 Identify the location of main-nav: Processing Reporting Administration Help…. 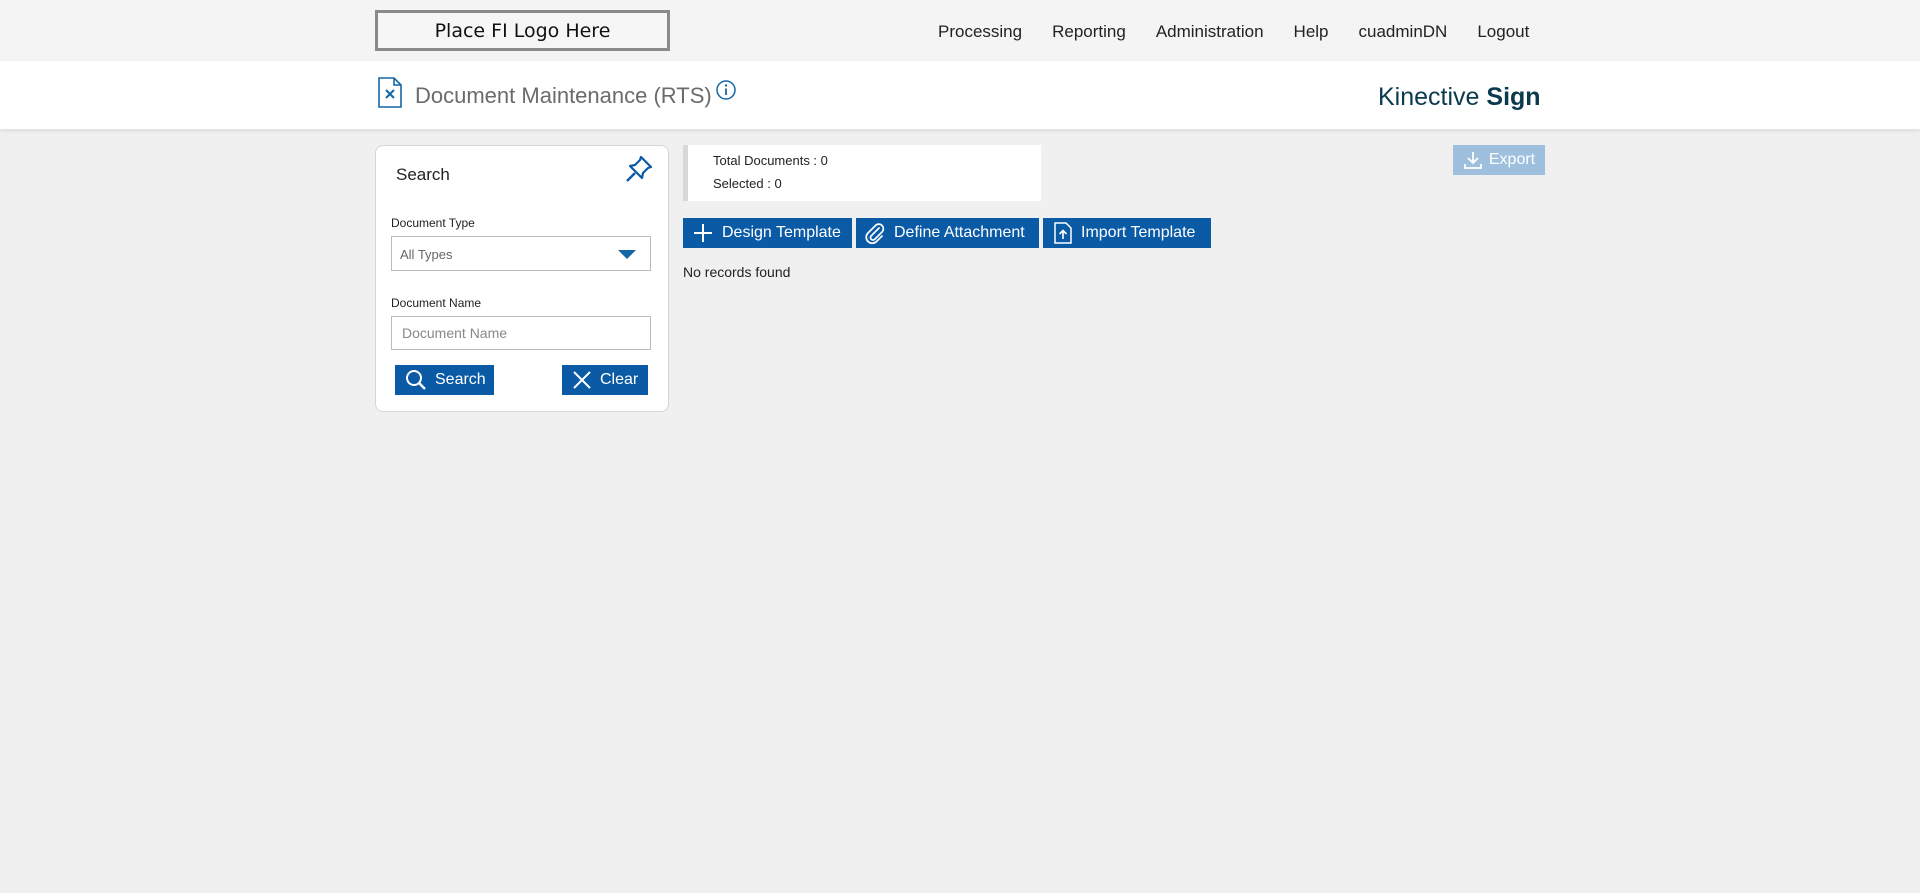
(1248, 32).